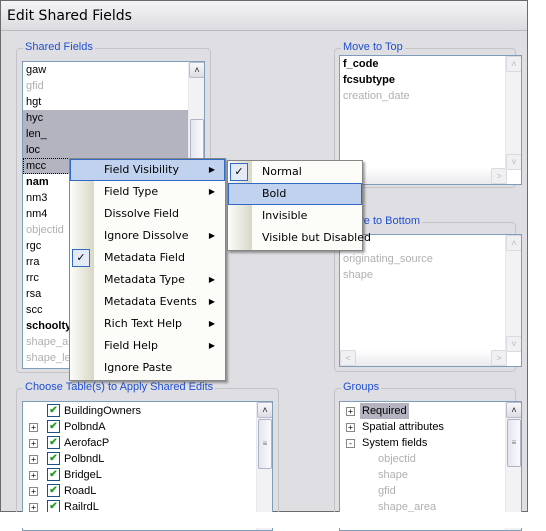 The image size is (546, 531). I want to click on group-row: - System fields, so click(430, 443).